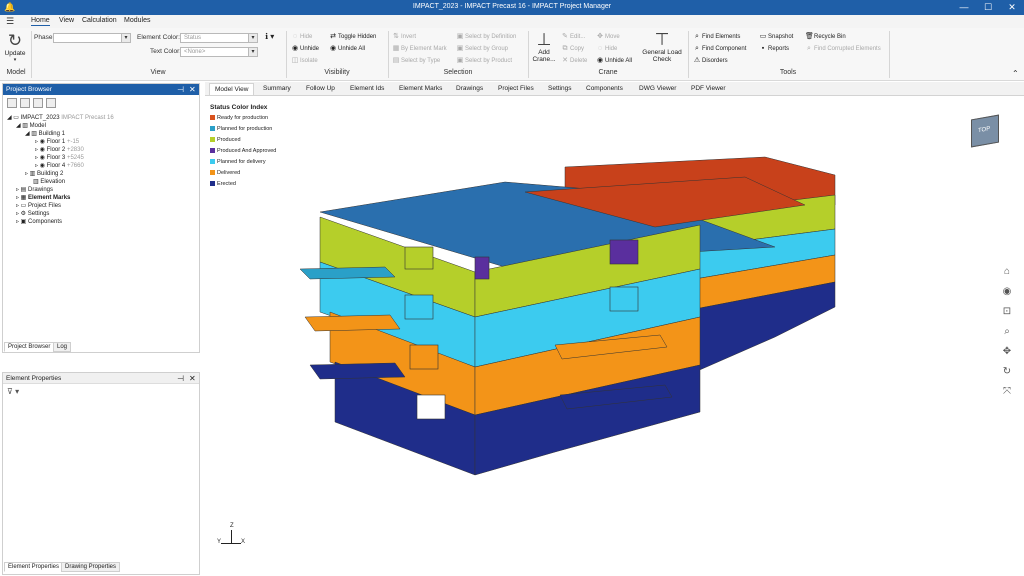 The width and height of the screenshot is (1024, 576). I want to click on crane-icon: ⊤, so click(662, 39).